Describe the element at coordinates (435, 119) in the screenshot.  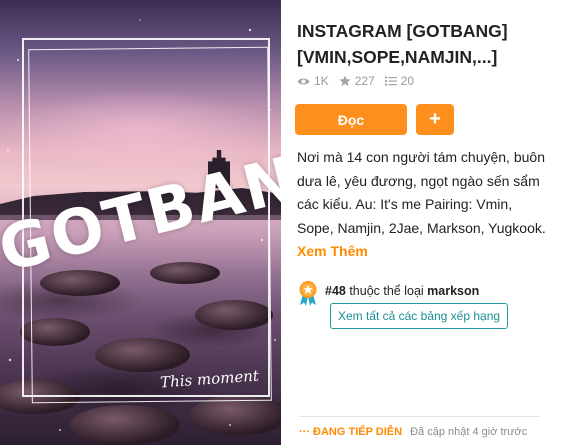
I see `add-to-library-button: +` at that location.